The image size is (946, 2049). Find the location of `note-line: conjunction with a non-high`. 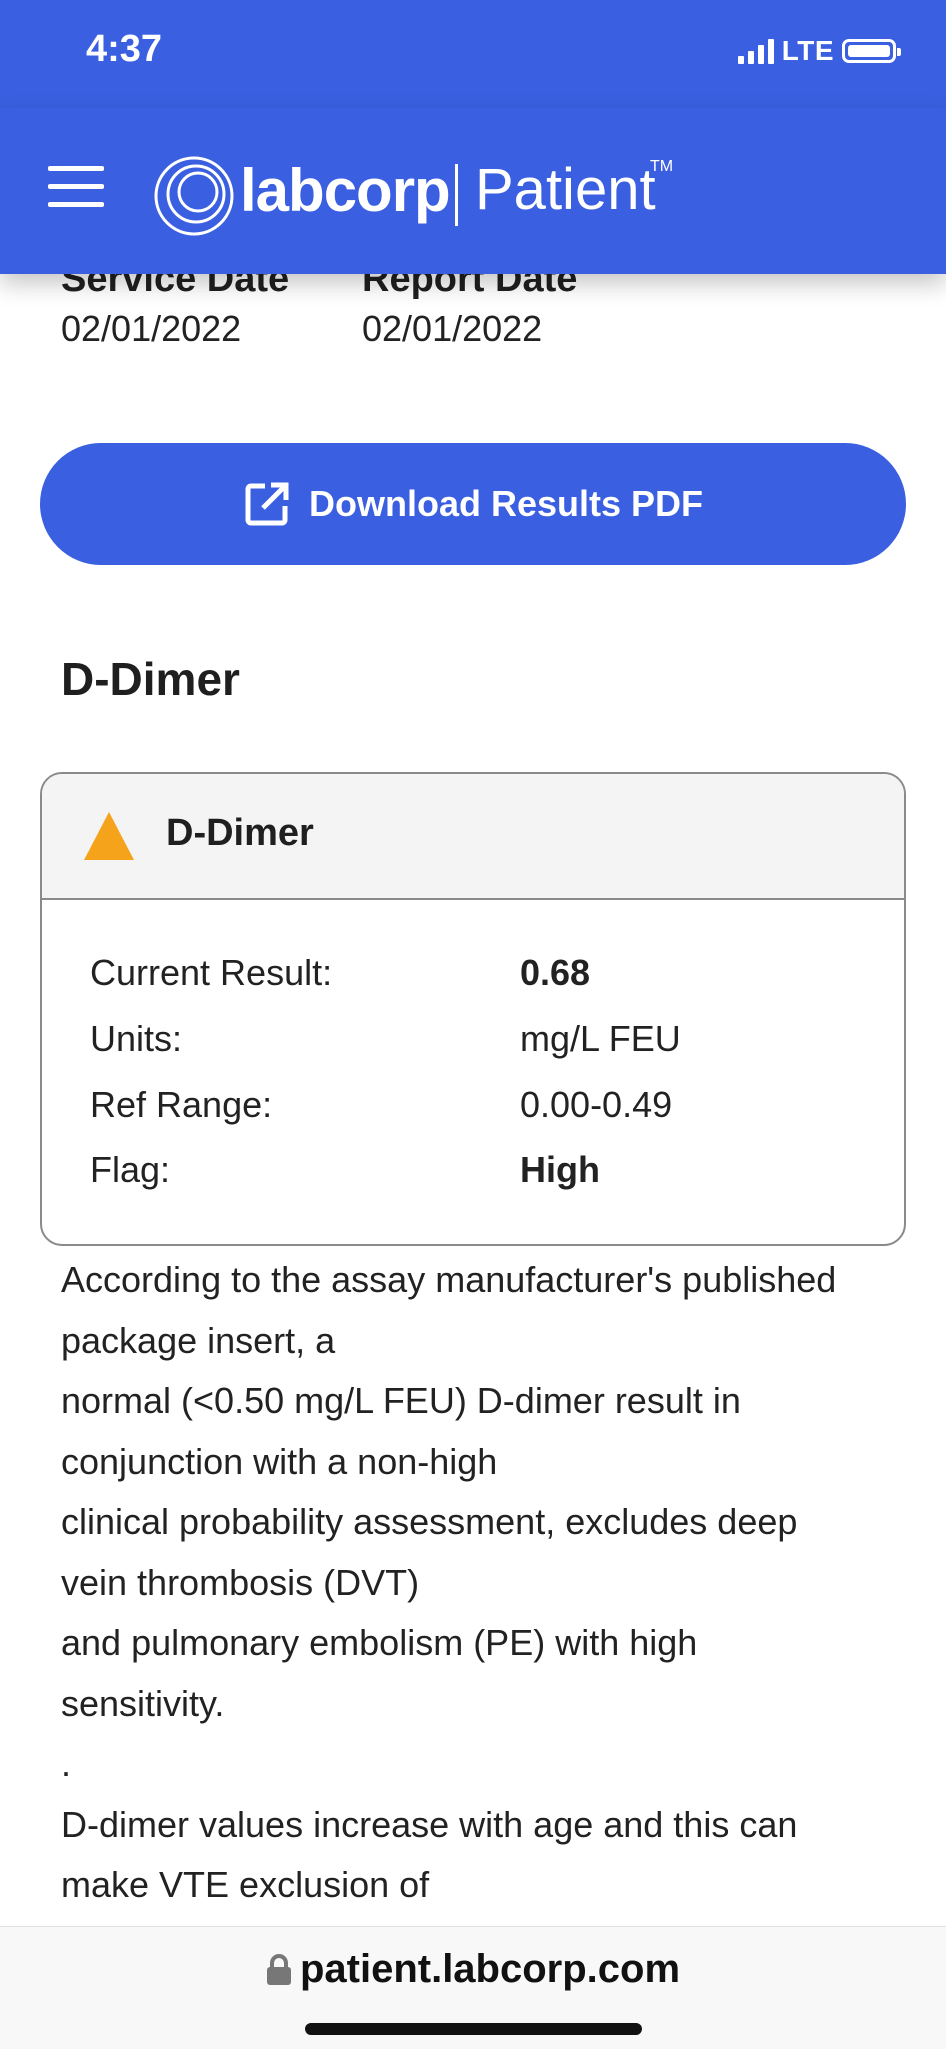

note-line: conjunction with a non-high is located at coordinates (279, 1461).